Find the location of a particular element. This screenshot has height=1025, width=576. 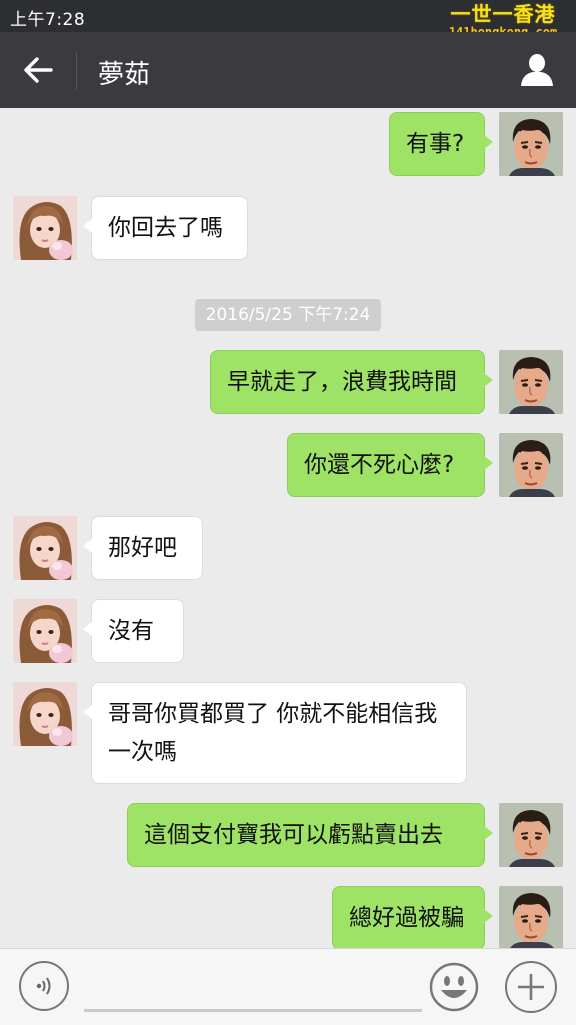

chat-header: 夢茹 is located at coordinates (288, 70).